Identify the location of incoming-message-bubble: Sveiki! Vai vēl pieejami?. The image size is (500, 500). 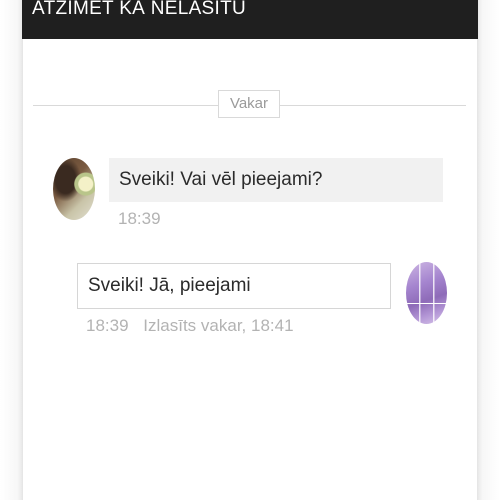
(276, 180).